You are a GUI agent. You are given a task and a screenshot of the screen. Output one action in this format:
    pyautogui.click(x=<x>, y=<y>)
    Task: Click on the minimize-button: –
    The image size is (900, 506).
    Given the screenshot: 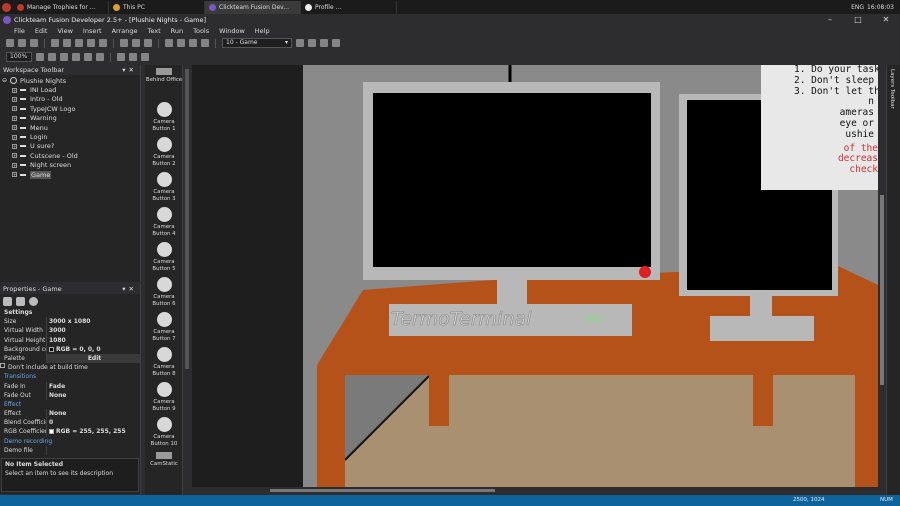 What is the action you would take?
    pyautogui.click(x=830, y=20)
    